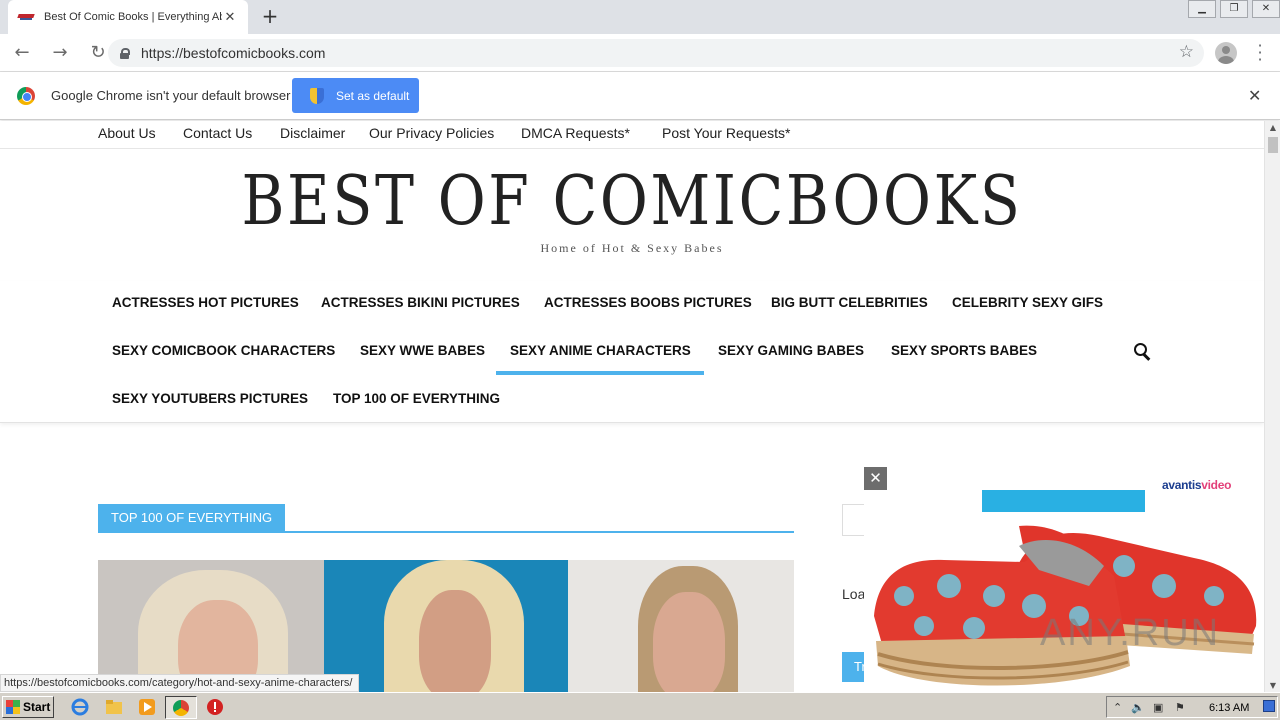 This screenshot has height=720, width=1280. I want to click on lock-icon, so click(125, 53).